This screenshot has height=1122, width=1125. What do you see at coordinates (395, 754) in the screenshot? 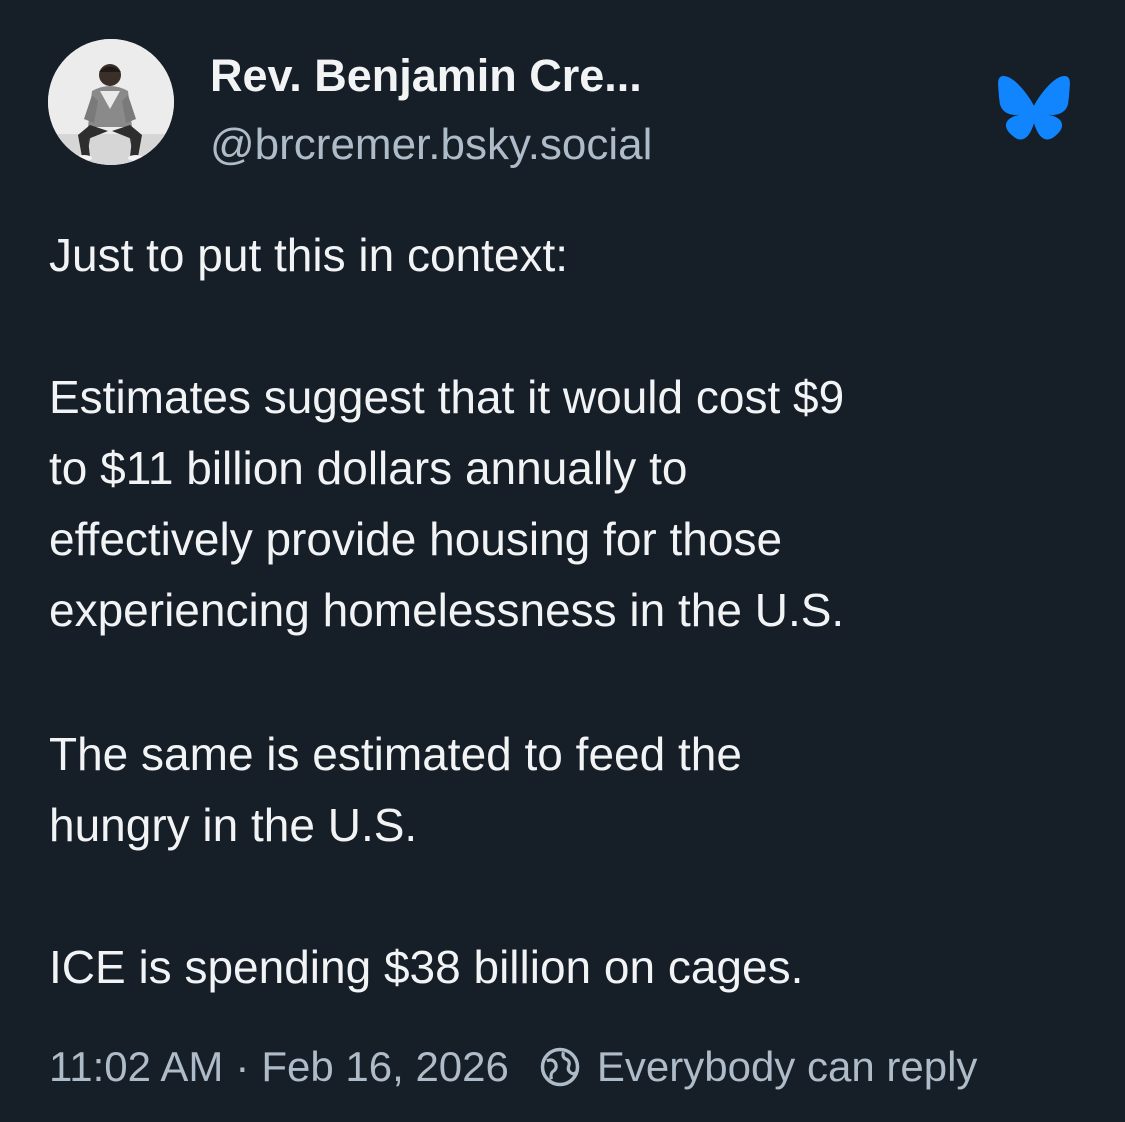
I see `post-text-line: The same is estimated to feed the` at bounding box center [395, 754].